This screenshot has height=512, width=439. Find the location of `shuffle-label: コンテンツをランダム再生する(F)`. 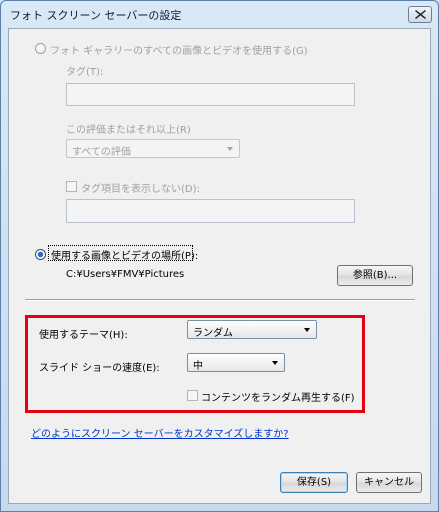

shuffle-label: コンテンツをランダム再生する(F) is located at coordinates (278, 398).